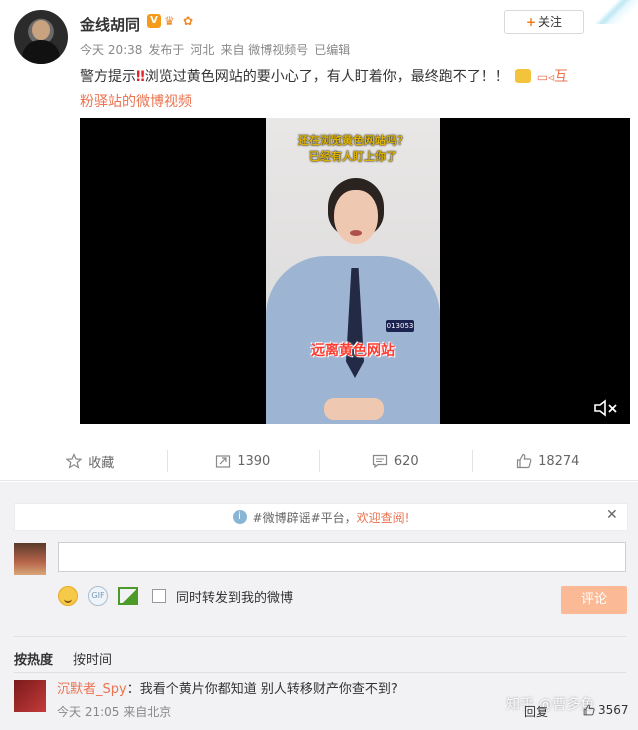  Describe the element at coordinates (140, 77) in the screenshot. I see `double-exclamation-icon: ‼` at that location.